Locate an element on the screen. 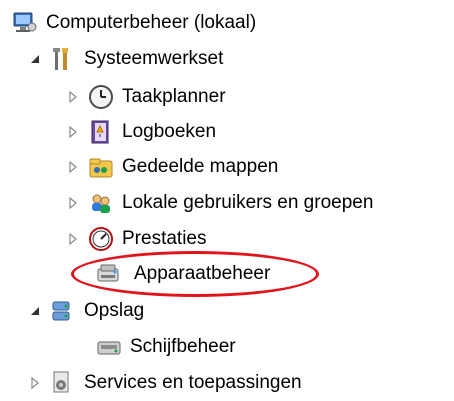 Image resolution: width=454 pixels, height=401 pixels. tree-item-gedeelde-mappen: Gedeelde mappen is located at coordinates (172, 167).